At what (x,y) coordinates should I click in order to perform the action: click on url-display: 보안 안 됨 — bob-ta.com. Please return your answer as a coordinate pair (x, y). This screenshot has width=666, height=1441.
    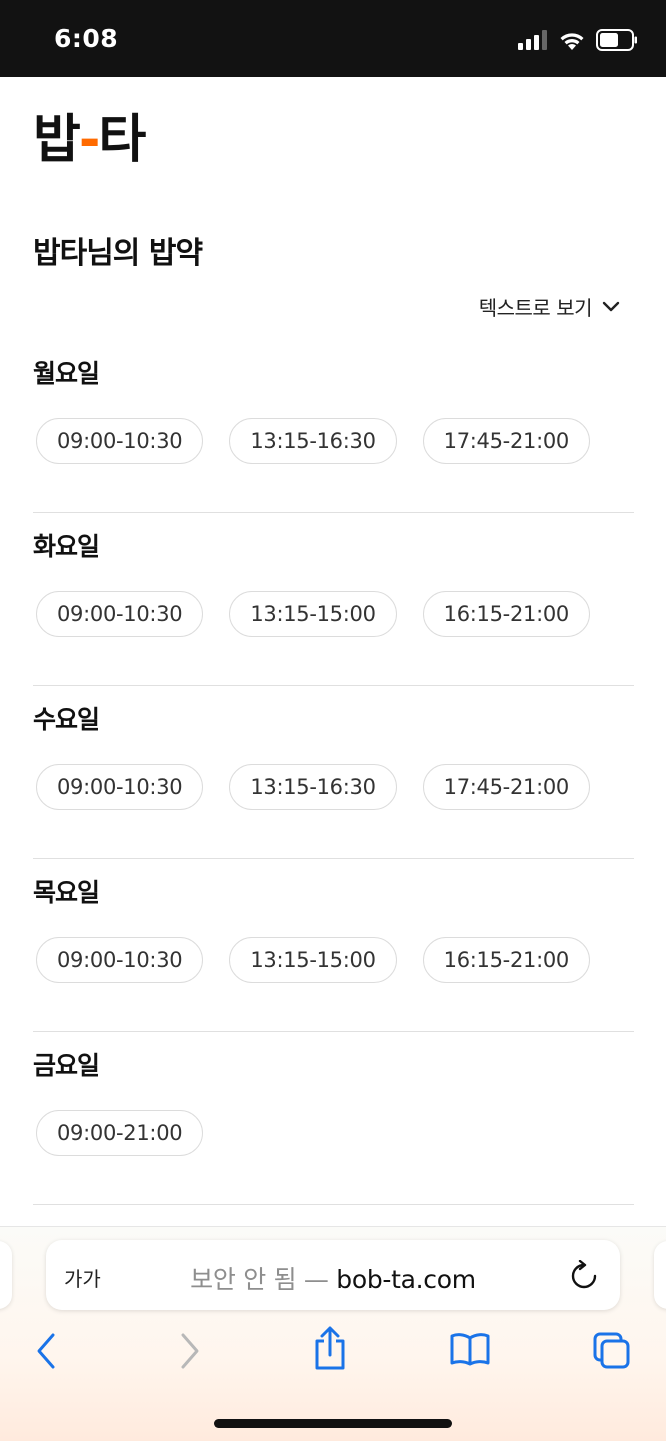
    Looking at the image, I should click on (333, 1278).